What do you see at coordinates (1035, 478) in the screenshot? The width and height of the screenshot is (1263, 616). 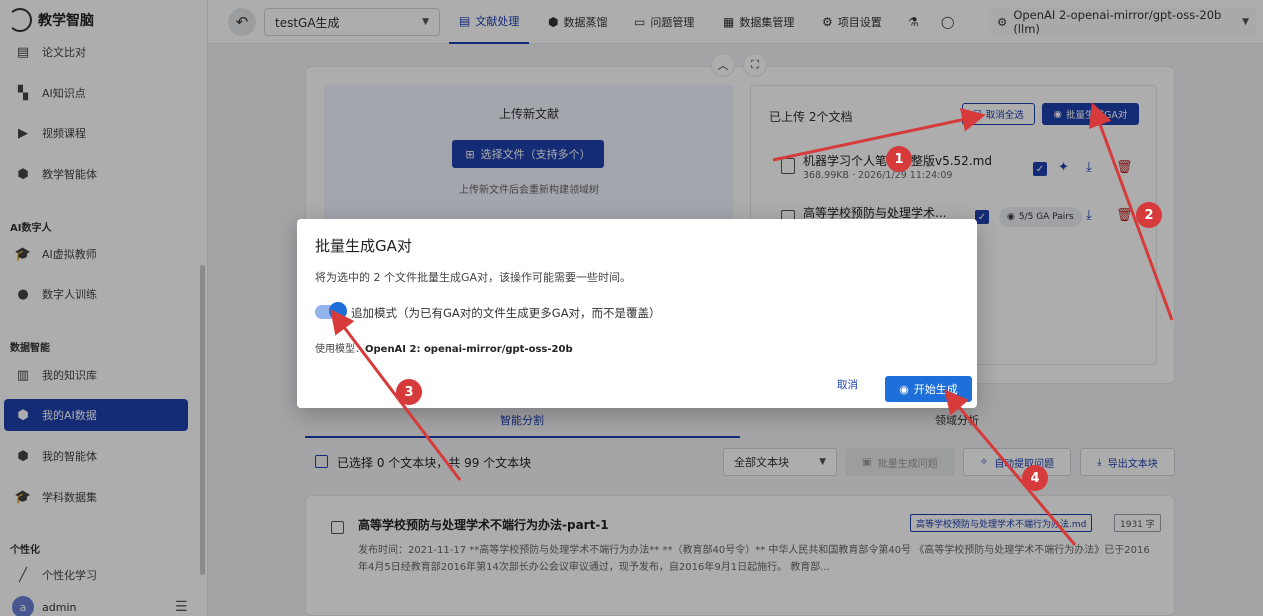 I see `annotation-badge: 4` at bounding box center [1035, 478].